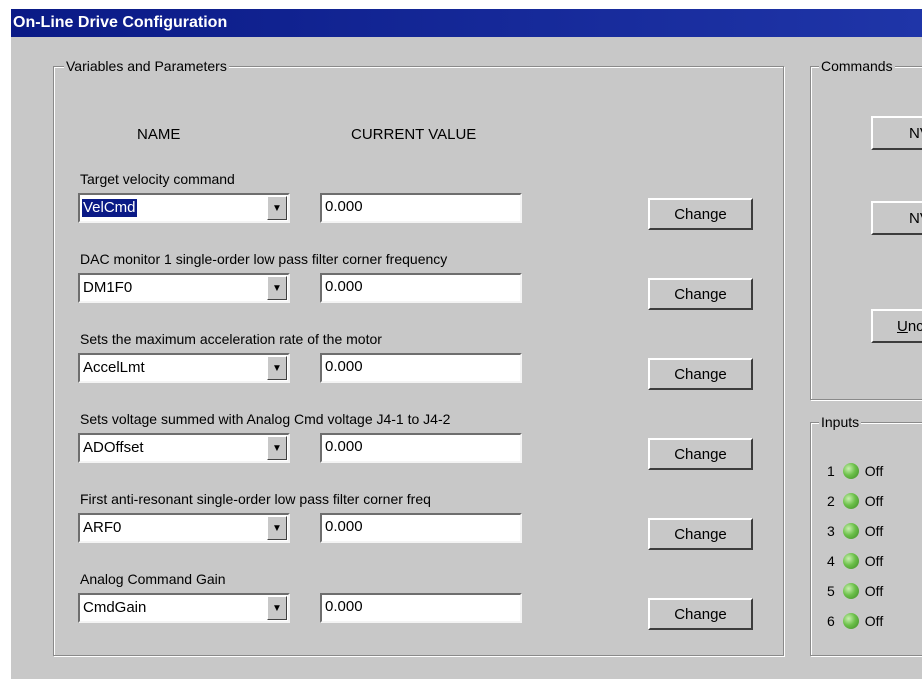 Image resolution: width=922 pixels, height=679 pixels. I want to click on param-name-value: CmdGain, so click(115, 607).